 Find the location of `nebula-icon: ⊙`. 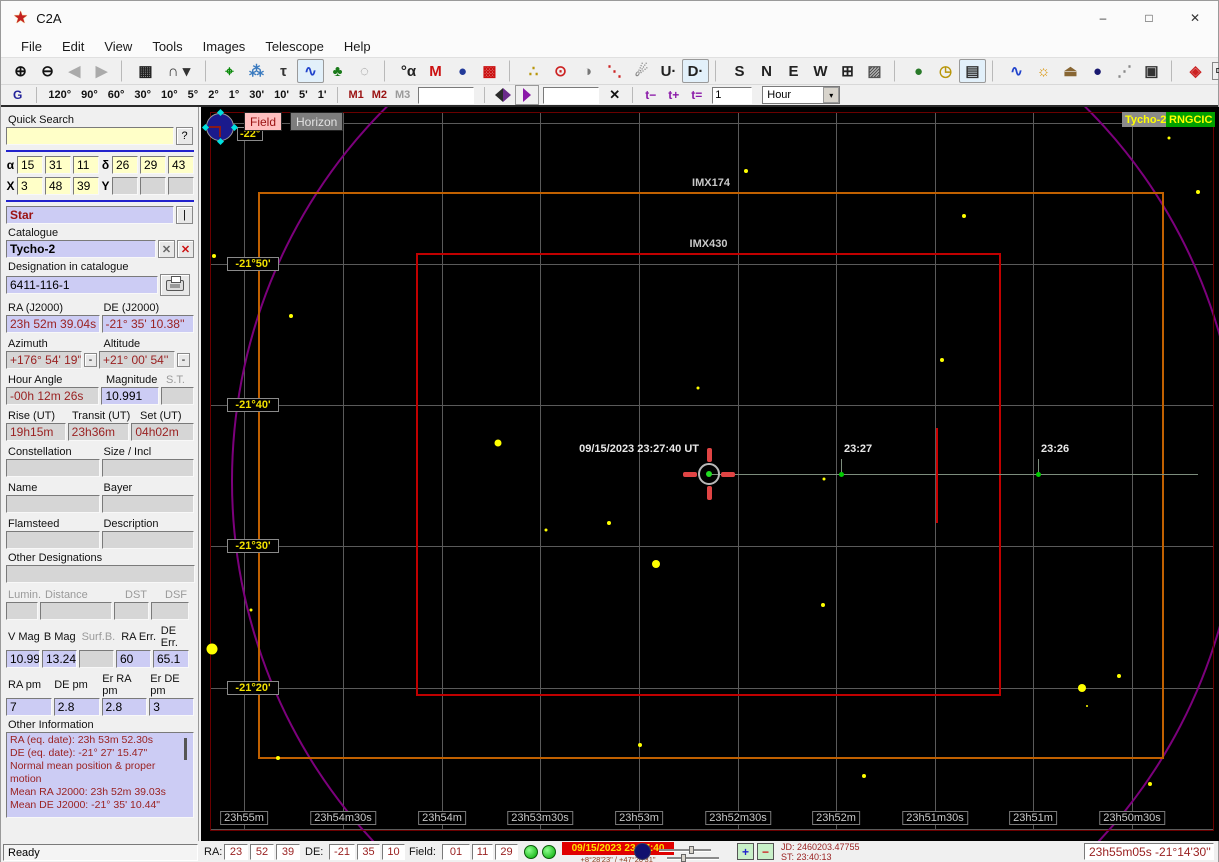

nebula-icon: ⊙ is located at coordinates (560, 71).